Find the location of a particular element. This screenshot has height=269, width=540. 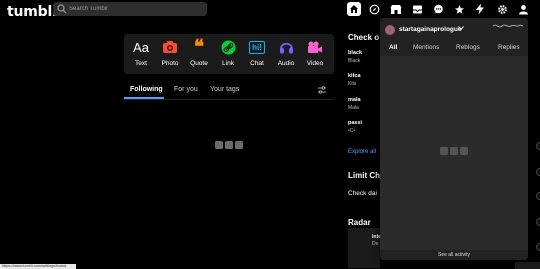

feed-tabs: Following For you Your tags is located at coordinates (229, 93).